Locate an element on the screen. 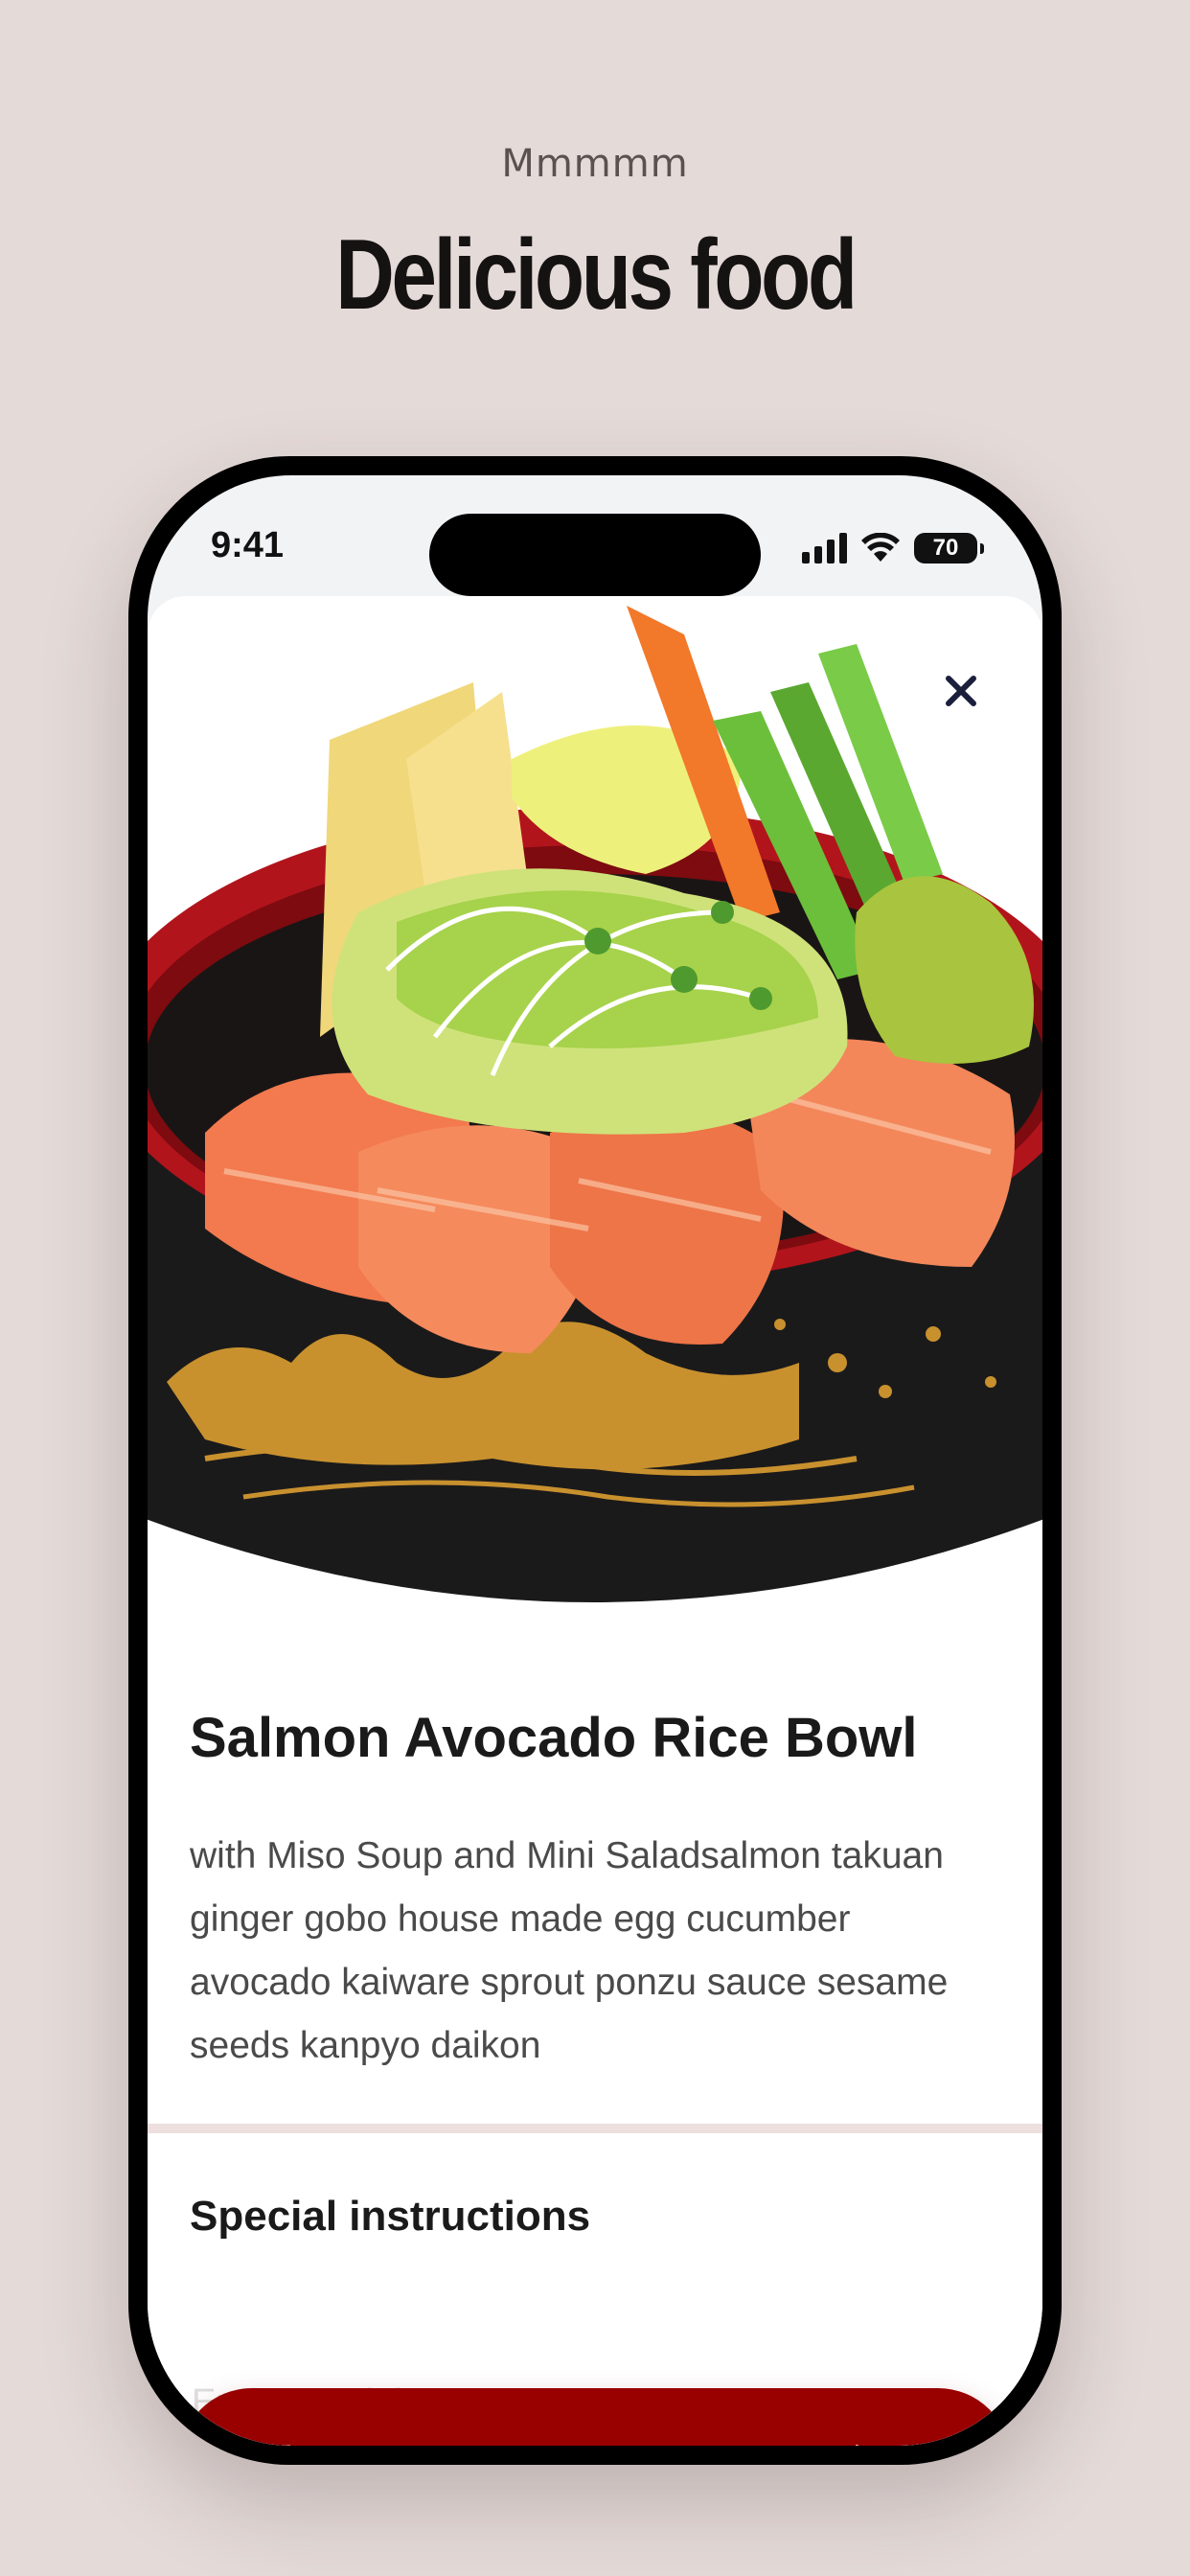  close-button is located at coordinates (961, 691).